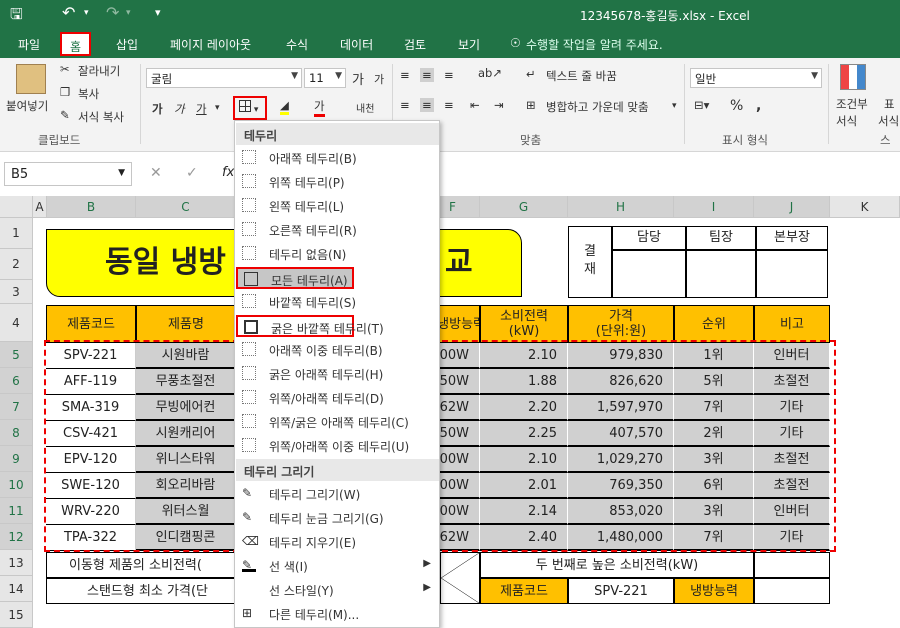  Describe the element at coordinates (186, 207) in the screenshot. I see `column-header-c: C` at that location.